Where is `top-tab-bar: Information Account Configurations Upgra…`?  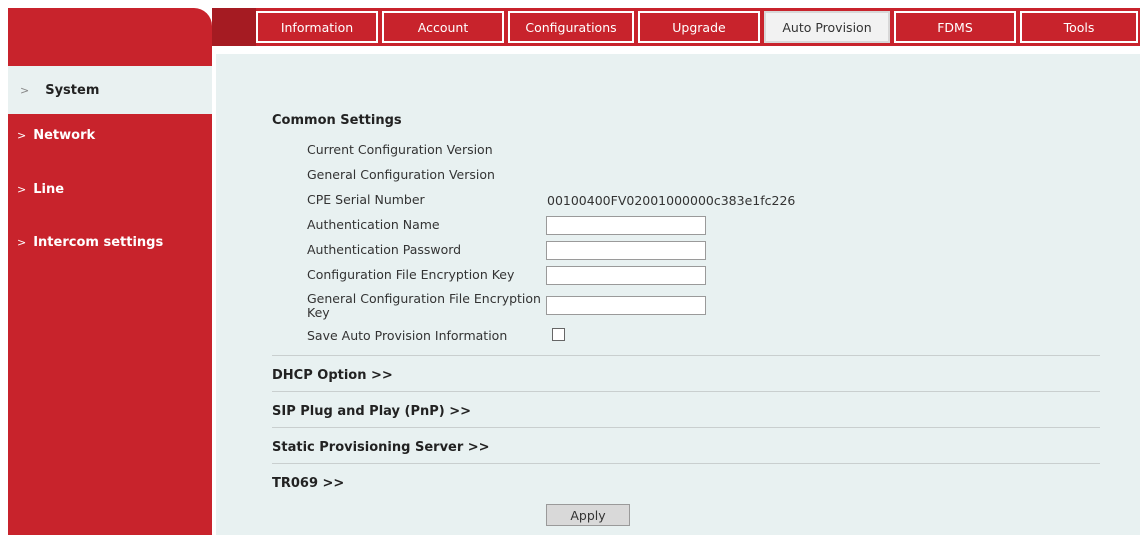
top-tab-bar: Information Account Configurations Upgra… is located at coordinates (676, 27).